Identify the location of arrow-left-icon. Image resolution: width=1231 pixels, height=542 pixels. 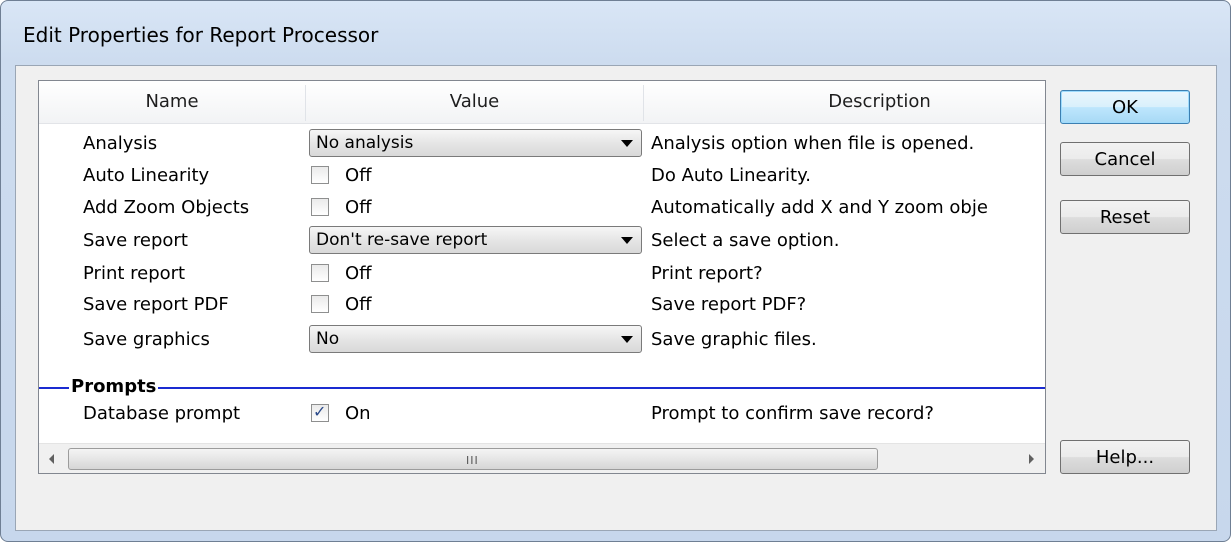
(51, 459).